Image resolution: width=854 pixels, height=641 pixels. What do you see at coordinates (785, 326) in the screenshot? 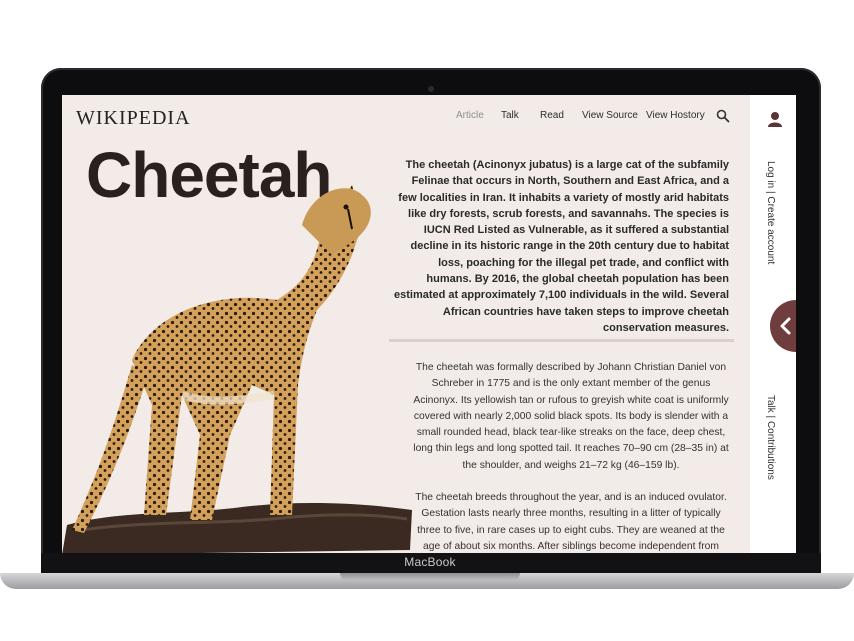
I see `chevron-left-icon` at bounding box center [785, 326].